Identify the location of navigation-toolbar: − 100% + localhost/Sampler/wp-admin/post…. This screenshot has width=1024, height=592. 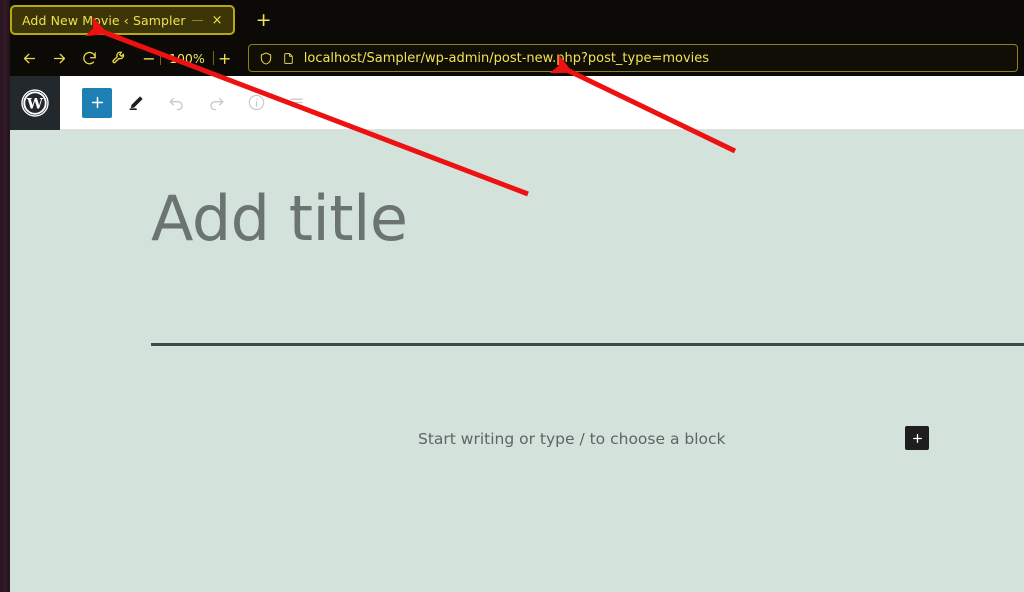
(512, 58).